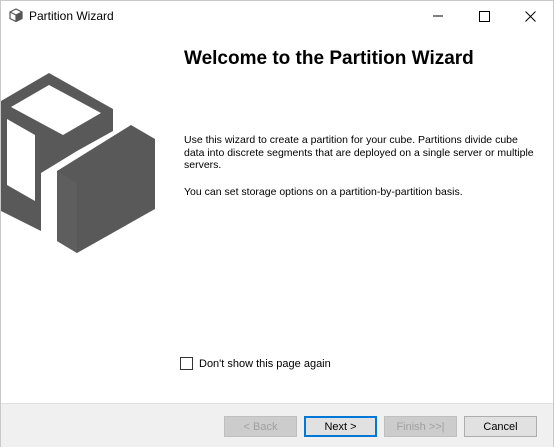 The image size is (554, 447). What do you see at coordinates (81, 161) in the screenshot?
I see `cube-partition-icon` at bounding box center [81, 161].